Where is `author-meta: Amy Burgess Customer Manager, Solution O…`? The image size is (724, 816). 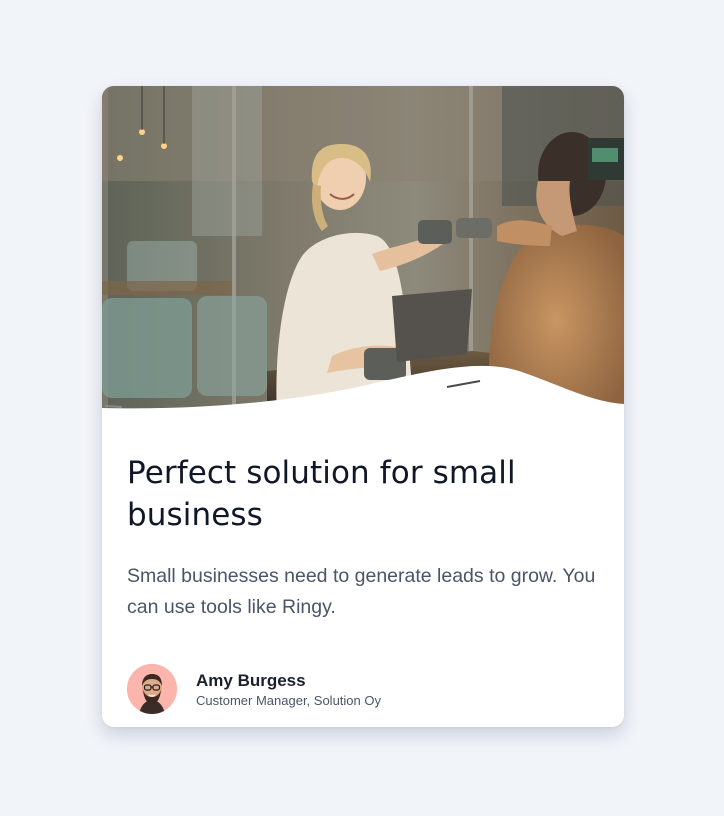 author-meta: Amy Burgess Customer Manager, Solution O… is located at coordinates (288, 689).